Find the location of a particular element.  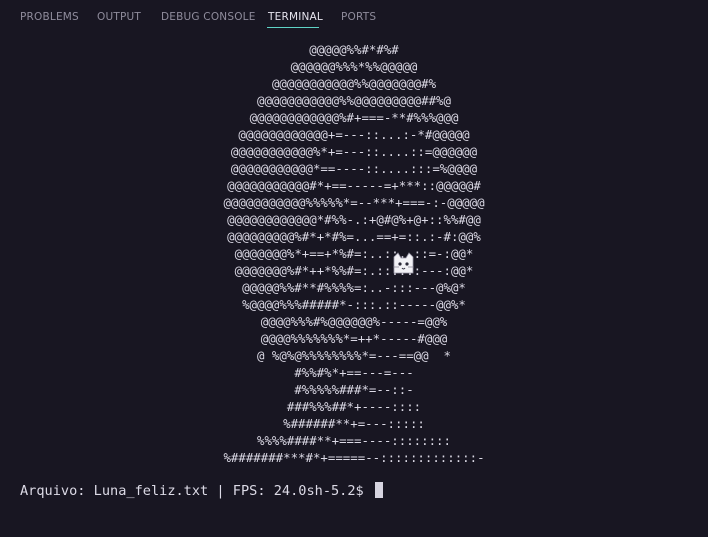

cat-face-icon is located at coordinates (403, 263).